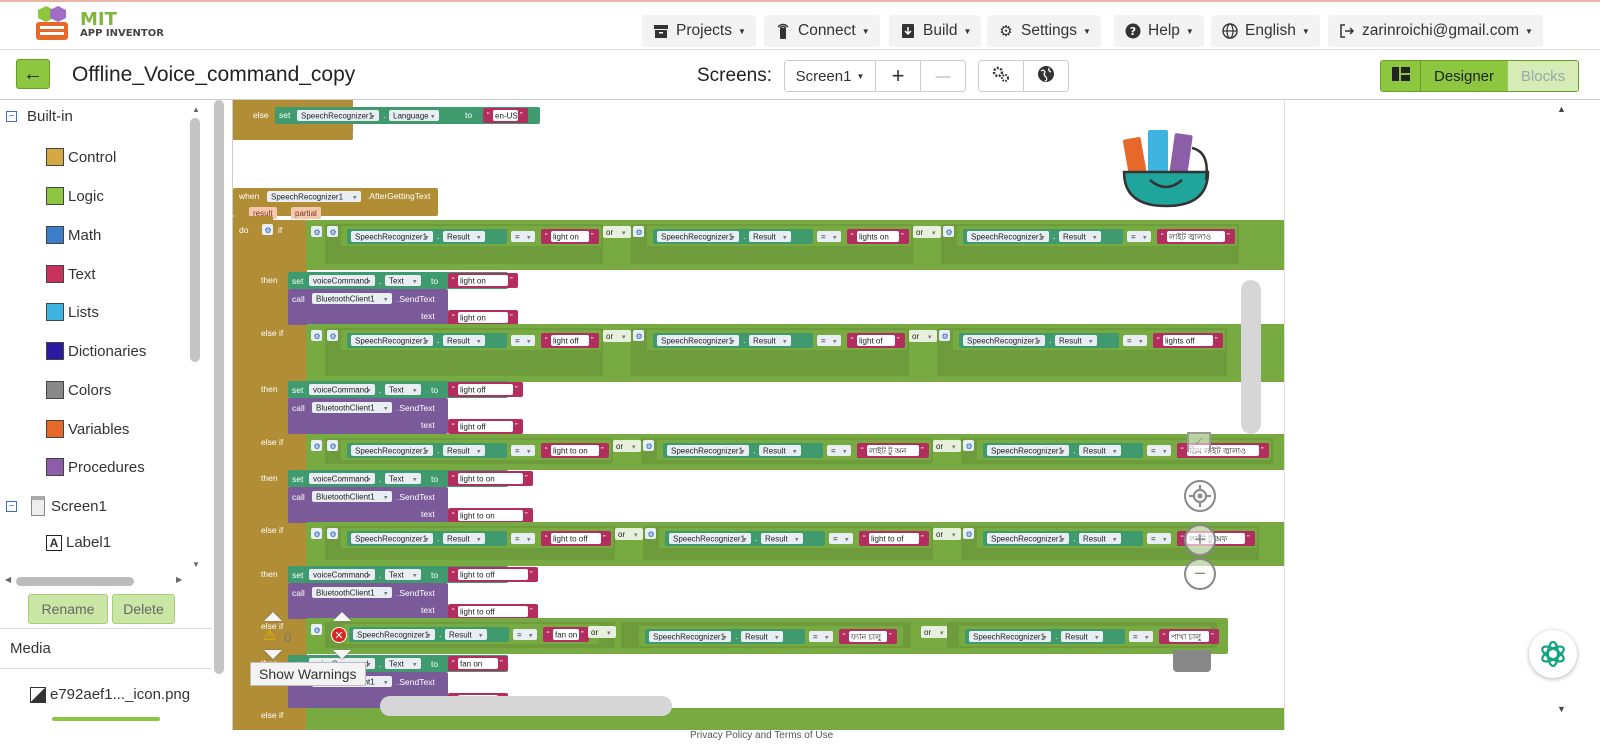  Describe the element at coordinates (830, 76) in the screenshot. I see `screen-select: Screen1 ▼` at that location.